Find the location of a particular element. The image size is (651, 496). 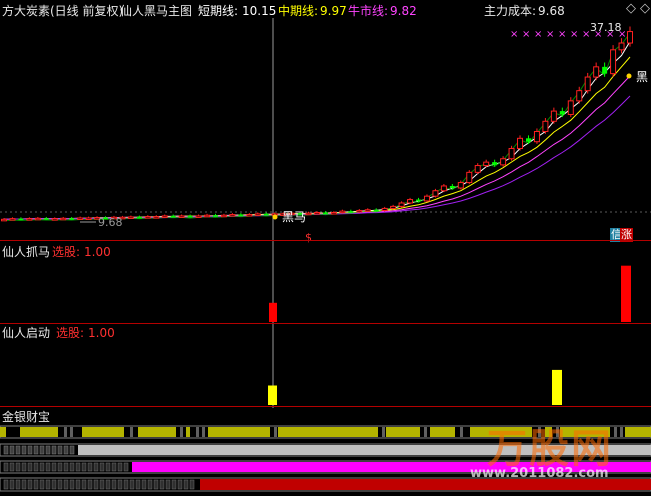

black-horse-dot-right is located at coordinates (629, 76).